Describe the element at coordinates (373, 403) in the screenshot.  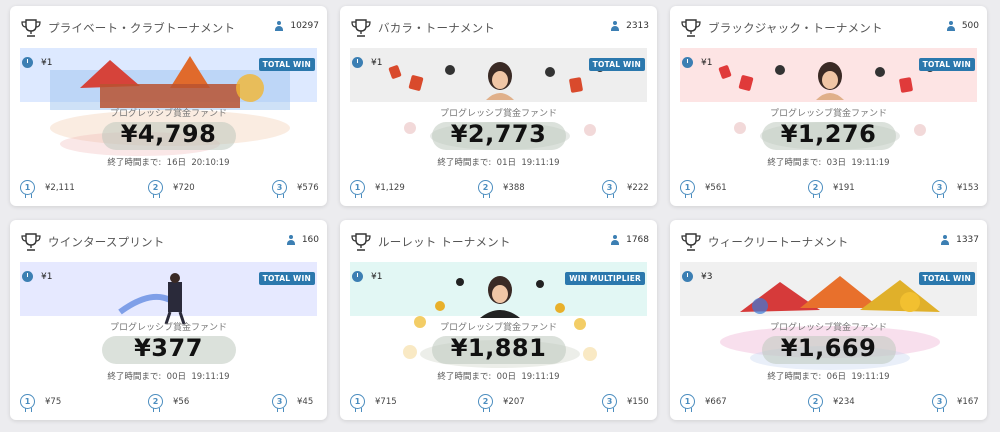
I see `prize-1: 1 ¥715` at that location.